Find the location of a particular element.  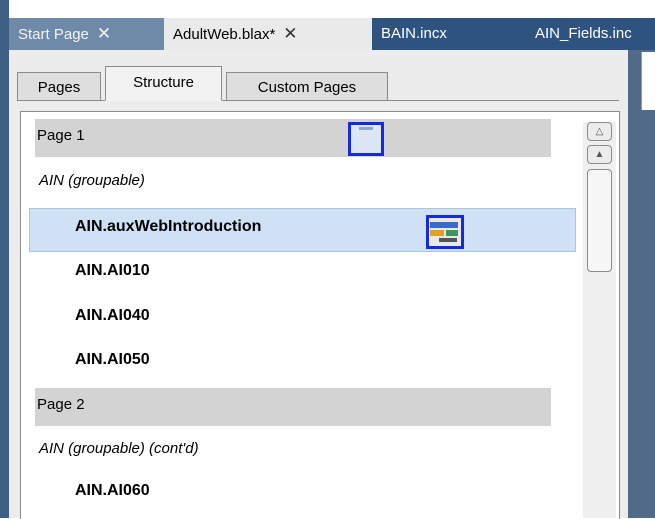

adjacent-panel is located at coordinates (648, 81).